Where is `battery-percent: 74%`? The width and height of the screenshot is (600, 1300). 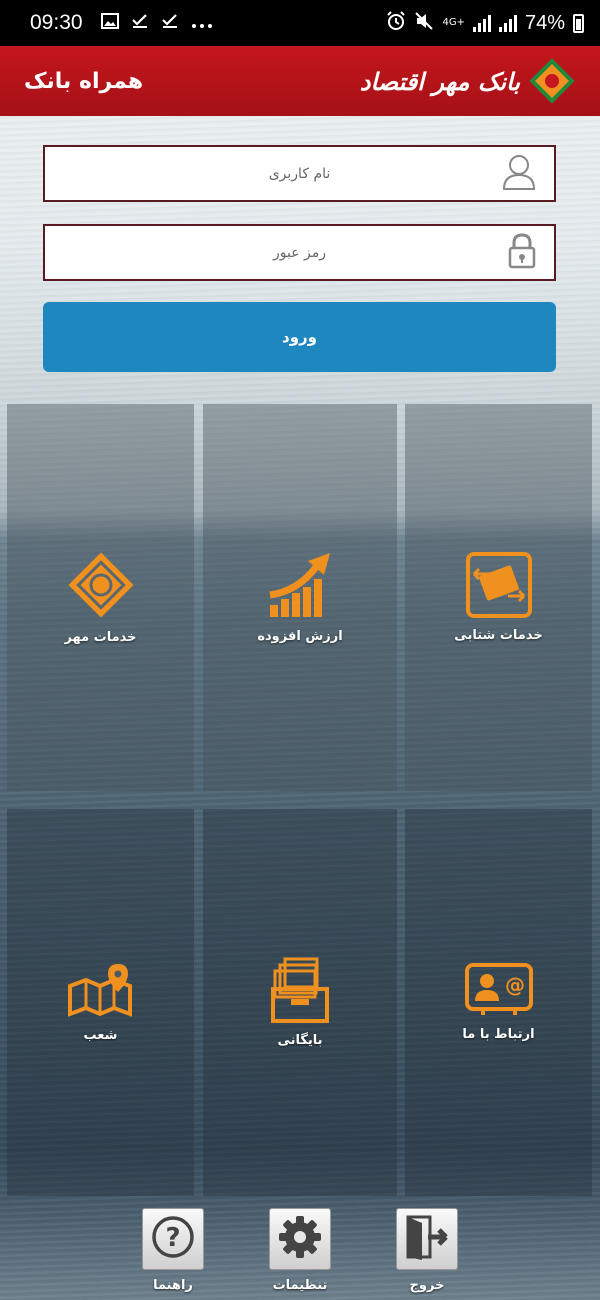
battery-percent: 74% is located at coordinates (544, 22).